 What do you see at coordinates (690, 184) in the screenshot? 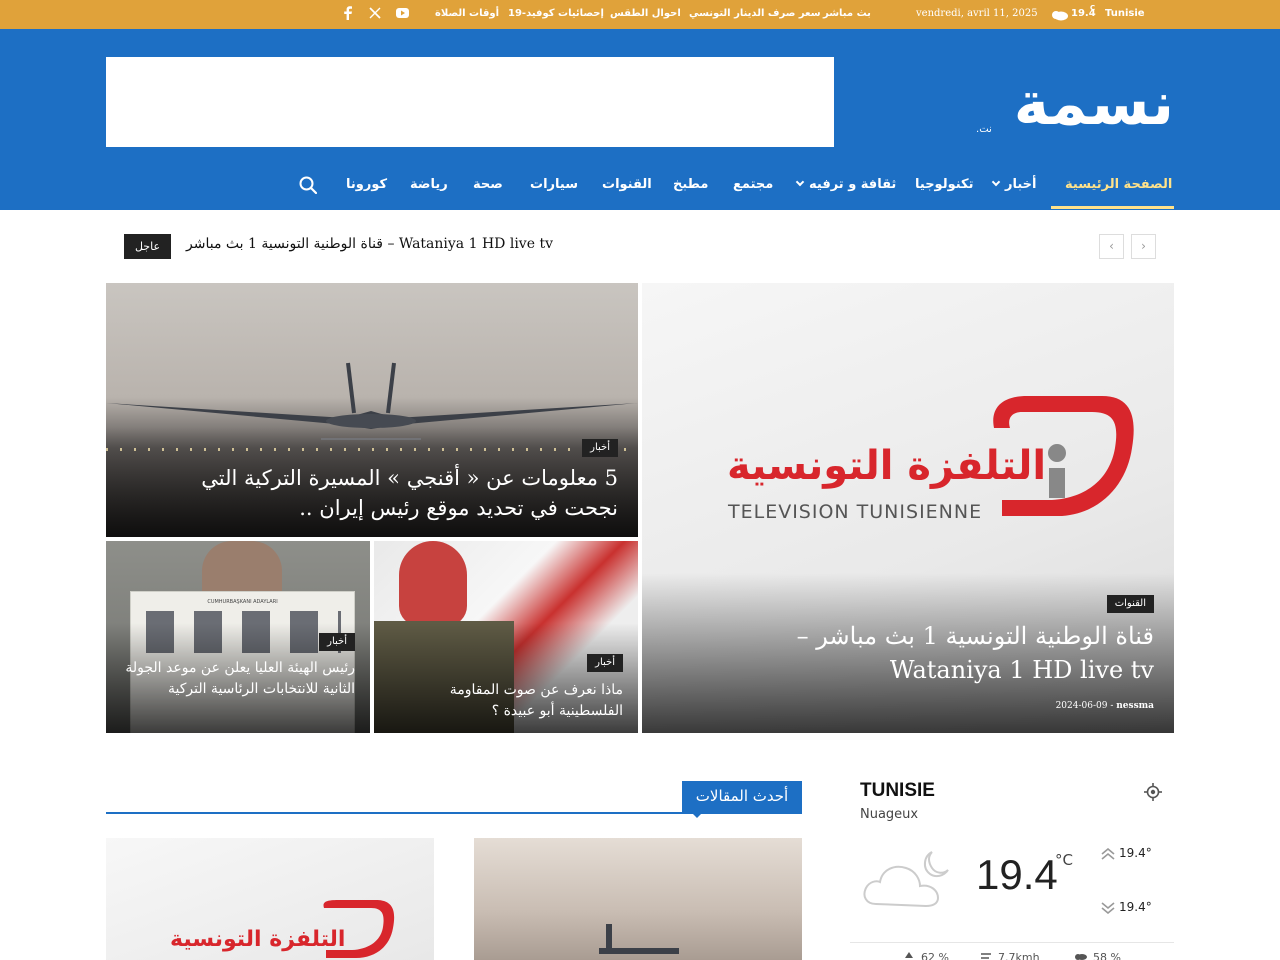
I see `nav-kitchen: مطبخ` at bounding box center [690, 184].